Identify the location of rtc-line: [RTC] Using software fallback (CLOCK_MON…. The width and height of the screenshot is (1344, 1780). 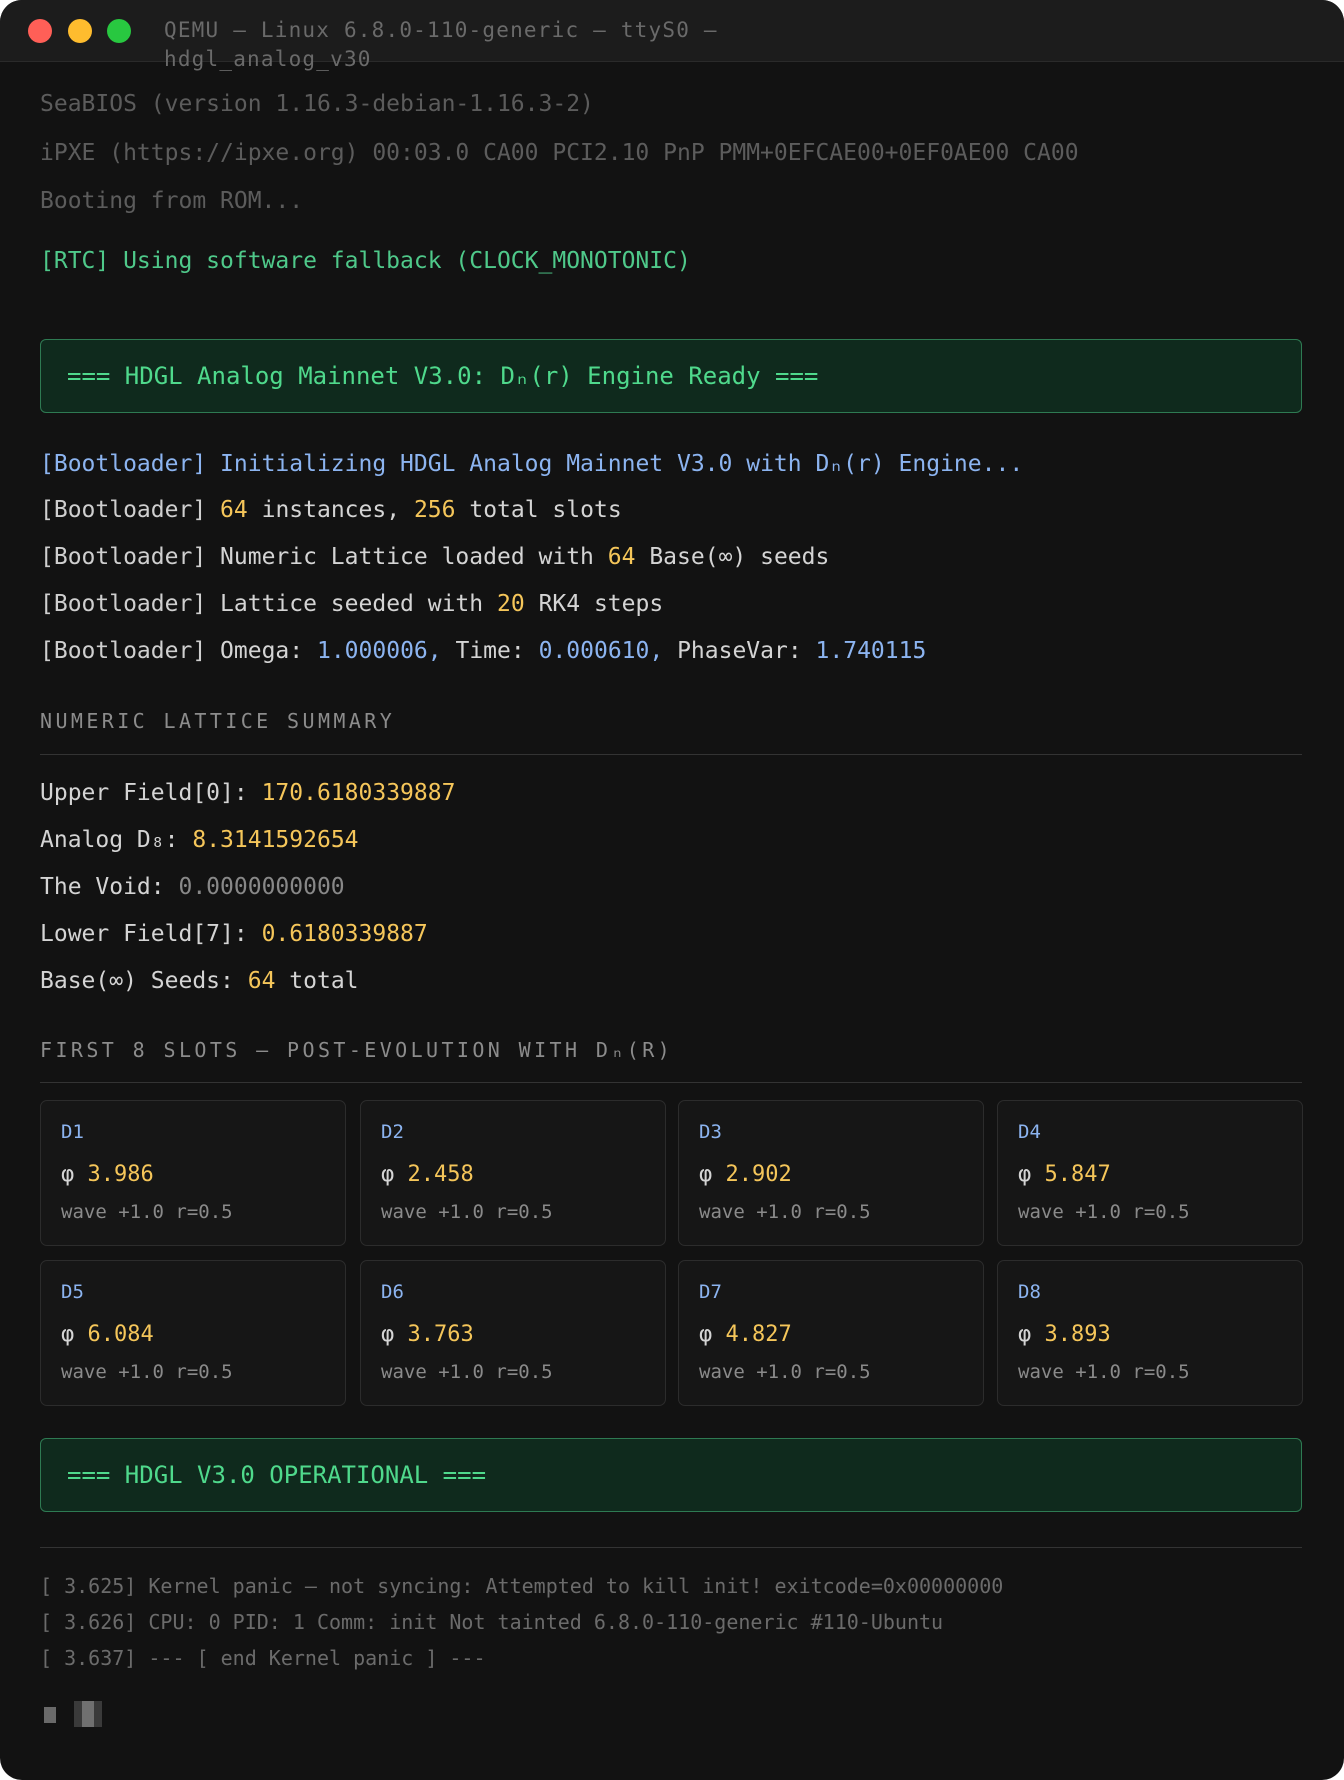
(365, 261).